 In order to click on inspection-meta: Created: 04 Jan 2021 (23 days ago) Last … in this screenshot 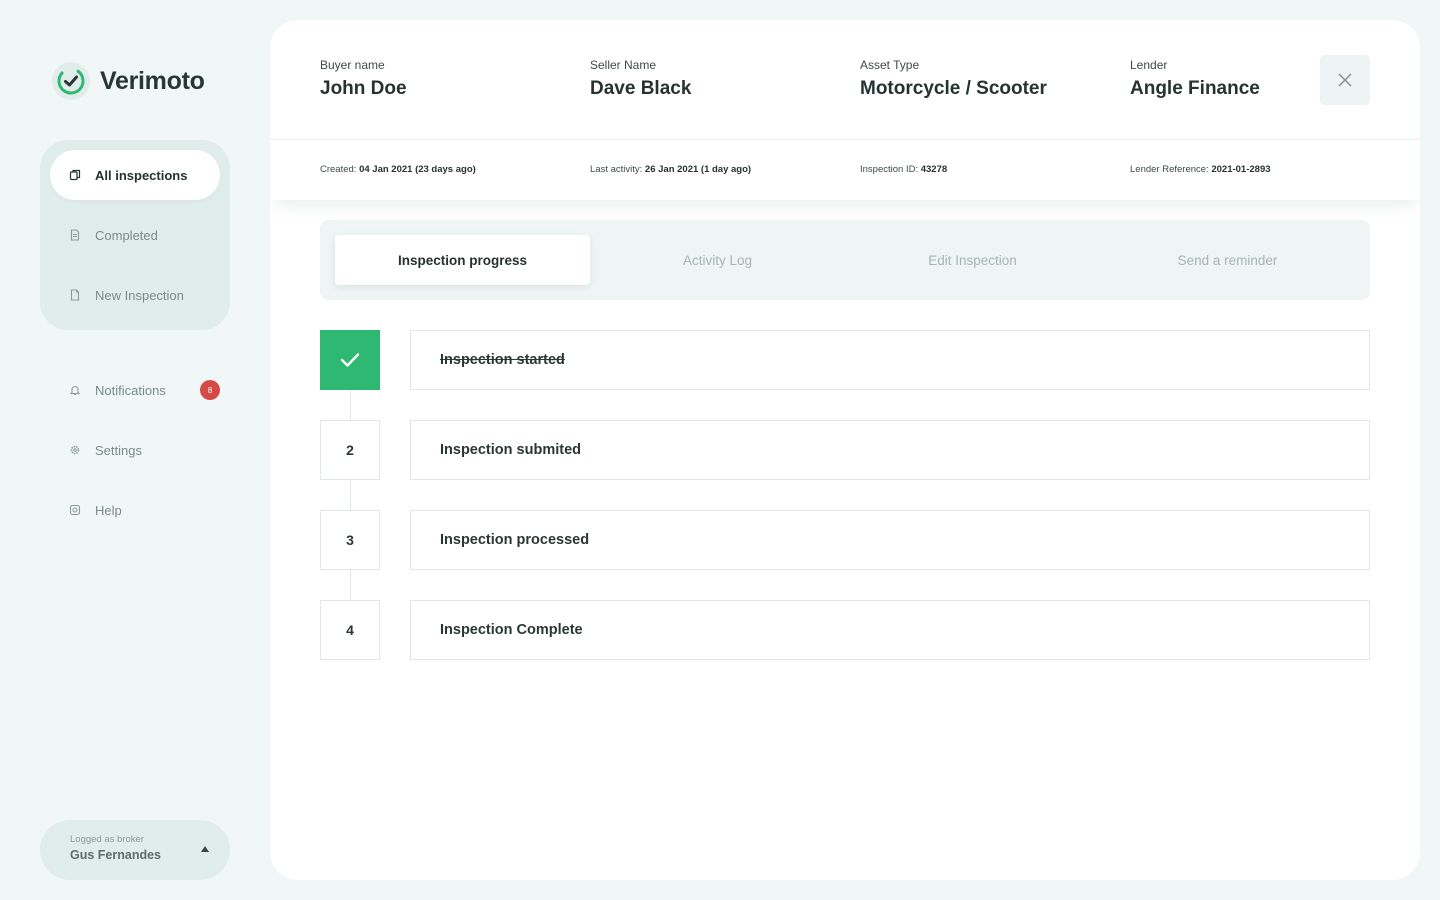, I will do `click(845, 170)`.